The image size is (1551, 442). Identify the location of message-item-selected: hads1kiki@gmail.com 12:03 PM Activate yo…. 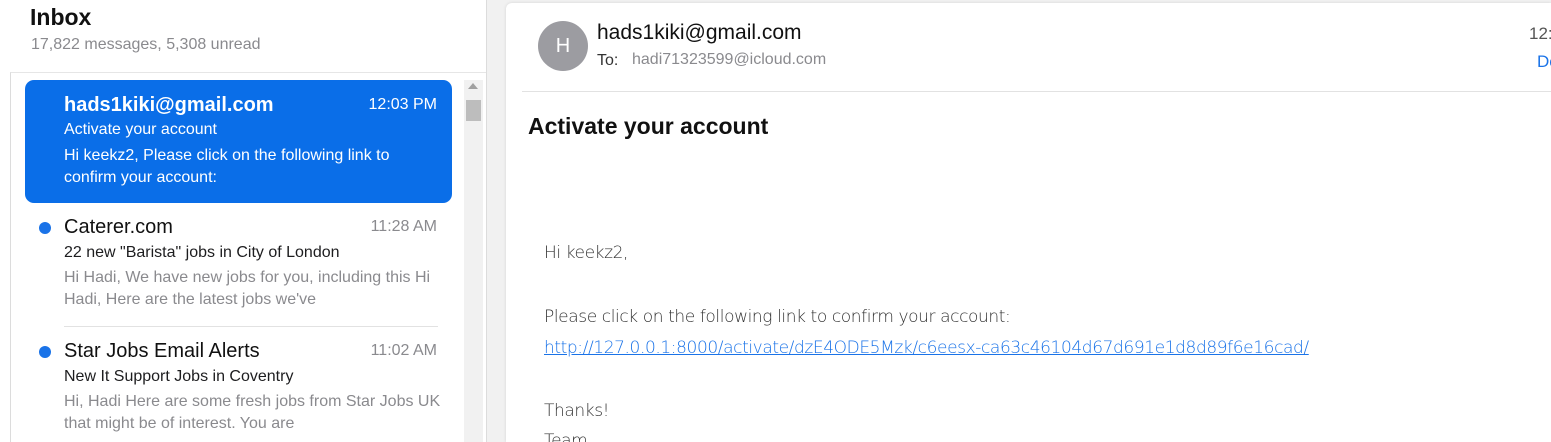
(238, 141).